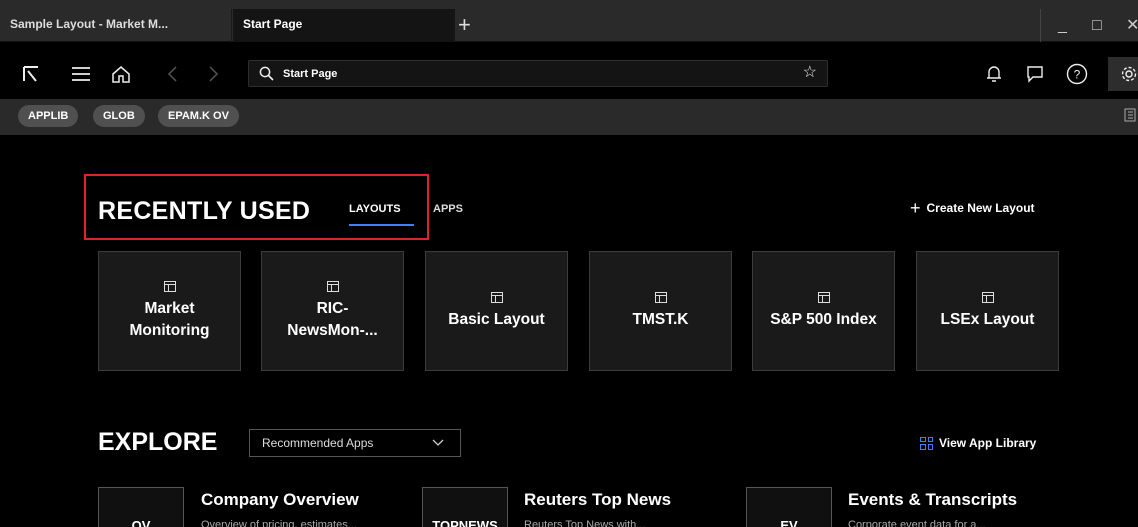  I want to click on chip-epam: EPAM.K OV, so click(198, 116).